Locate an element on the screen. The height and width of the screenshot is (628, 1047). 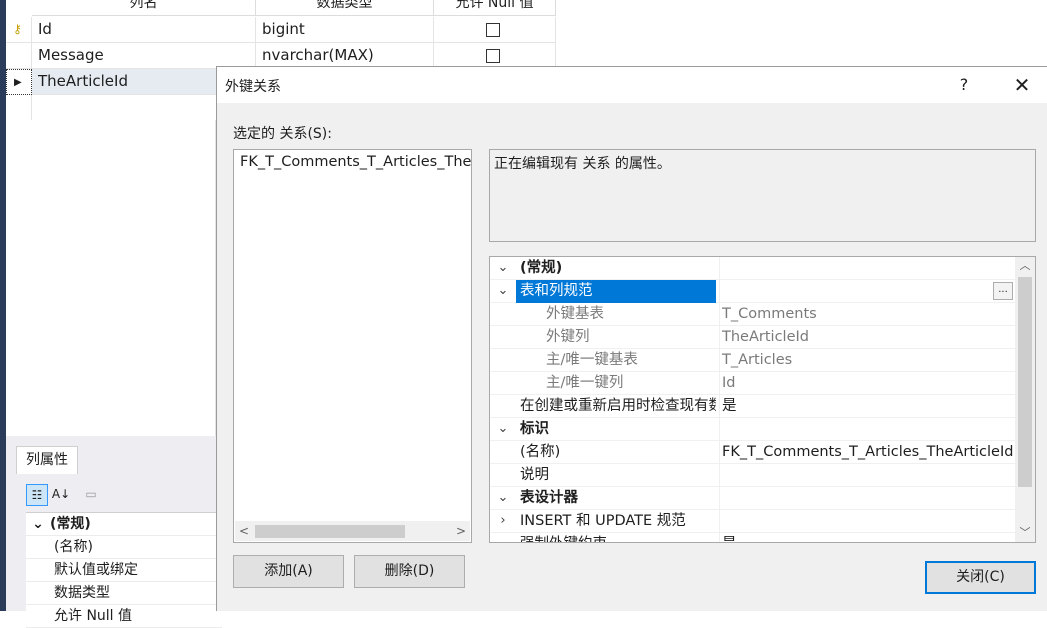
vertical-scrollbar: ︿ ﹀ is located at coordinates (1025, 399).